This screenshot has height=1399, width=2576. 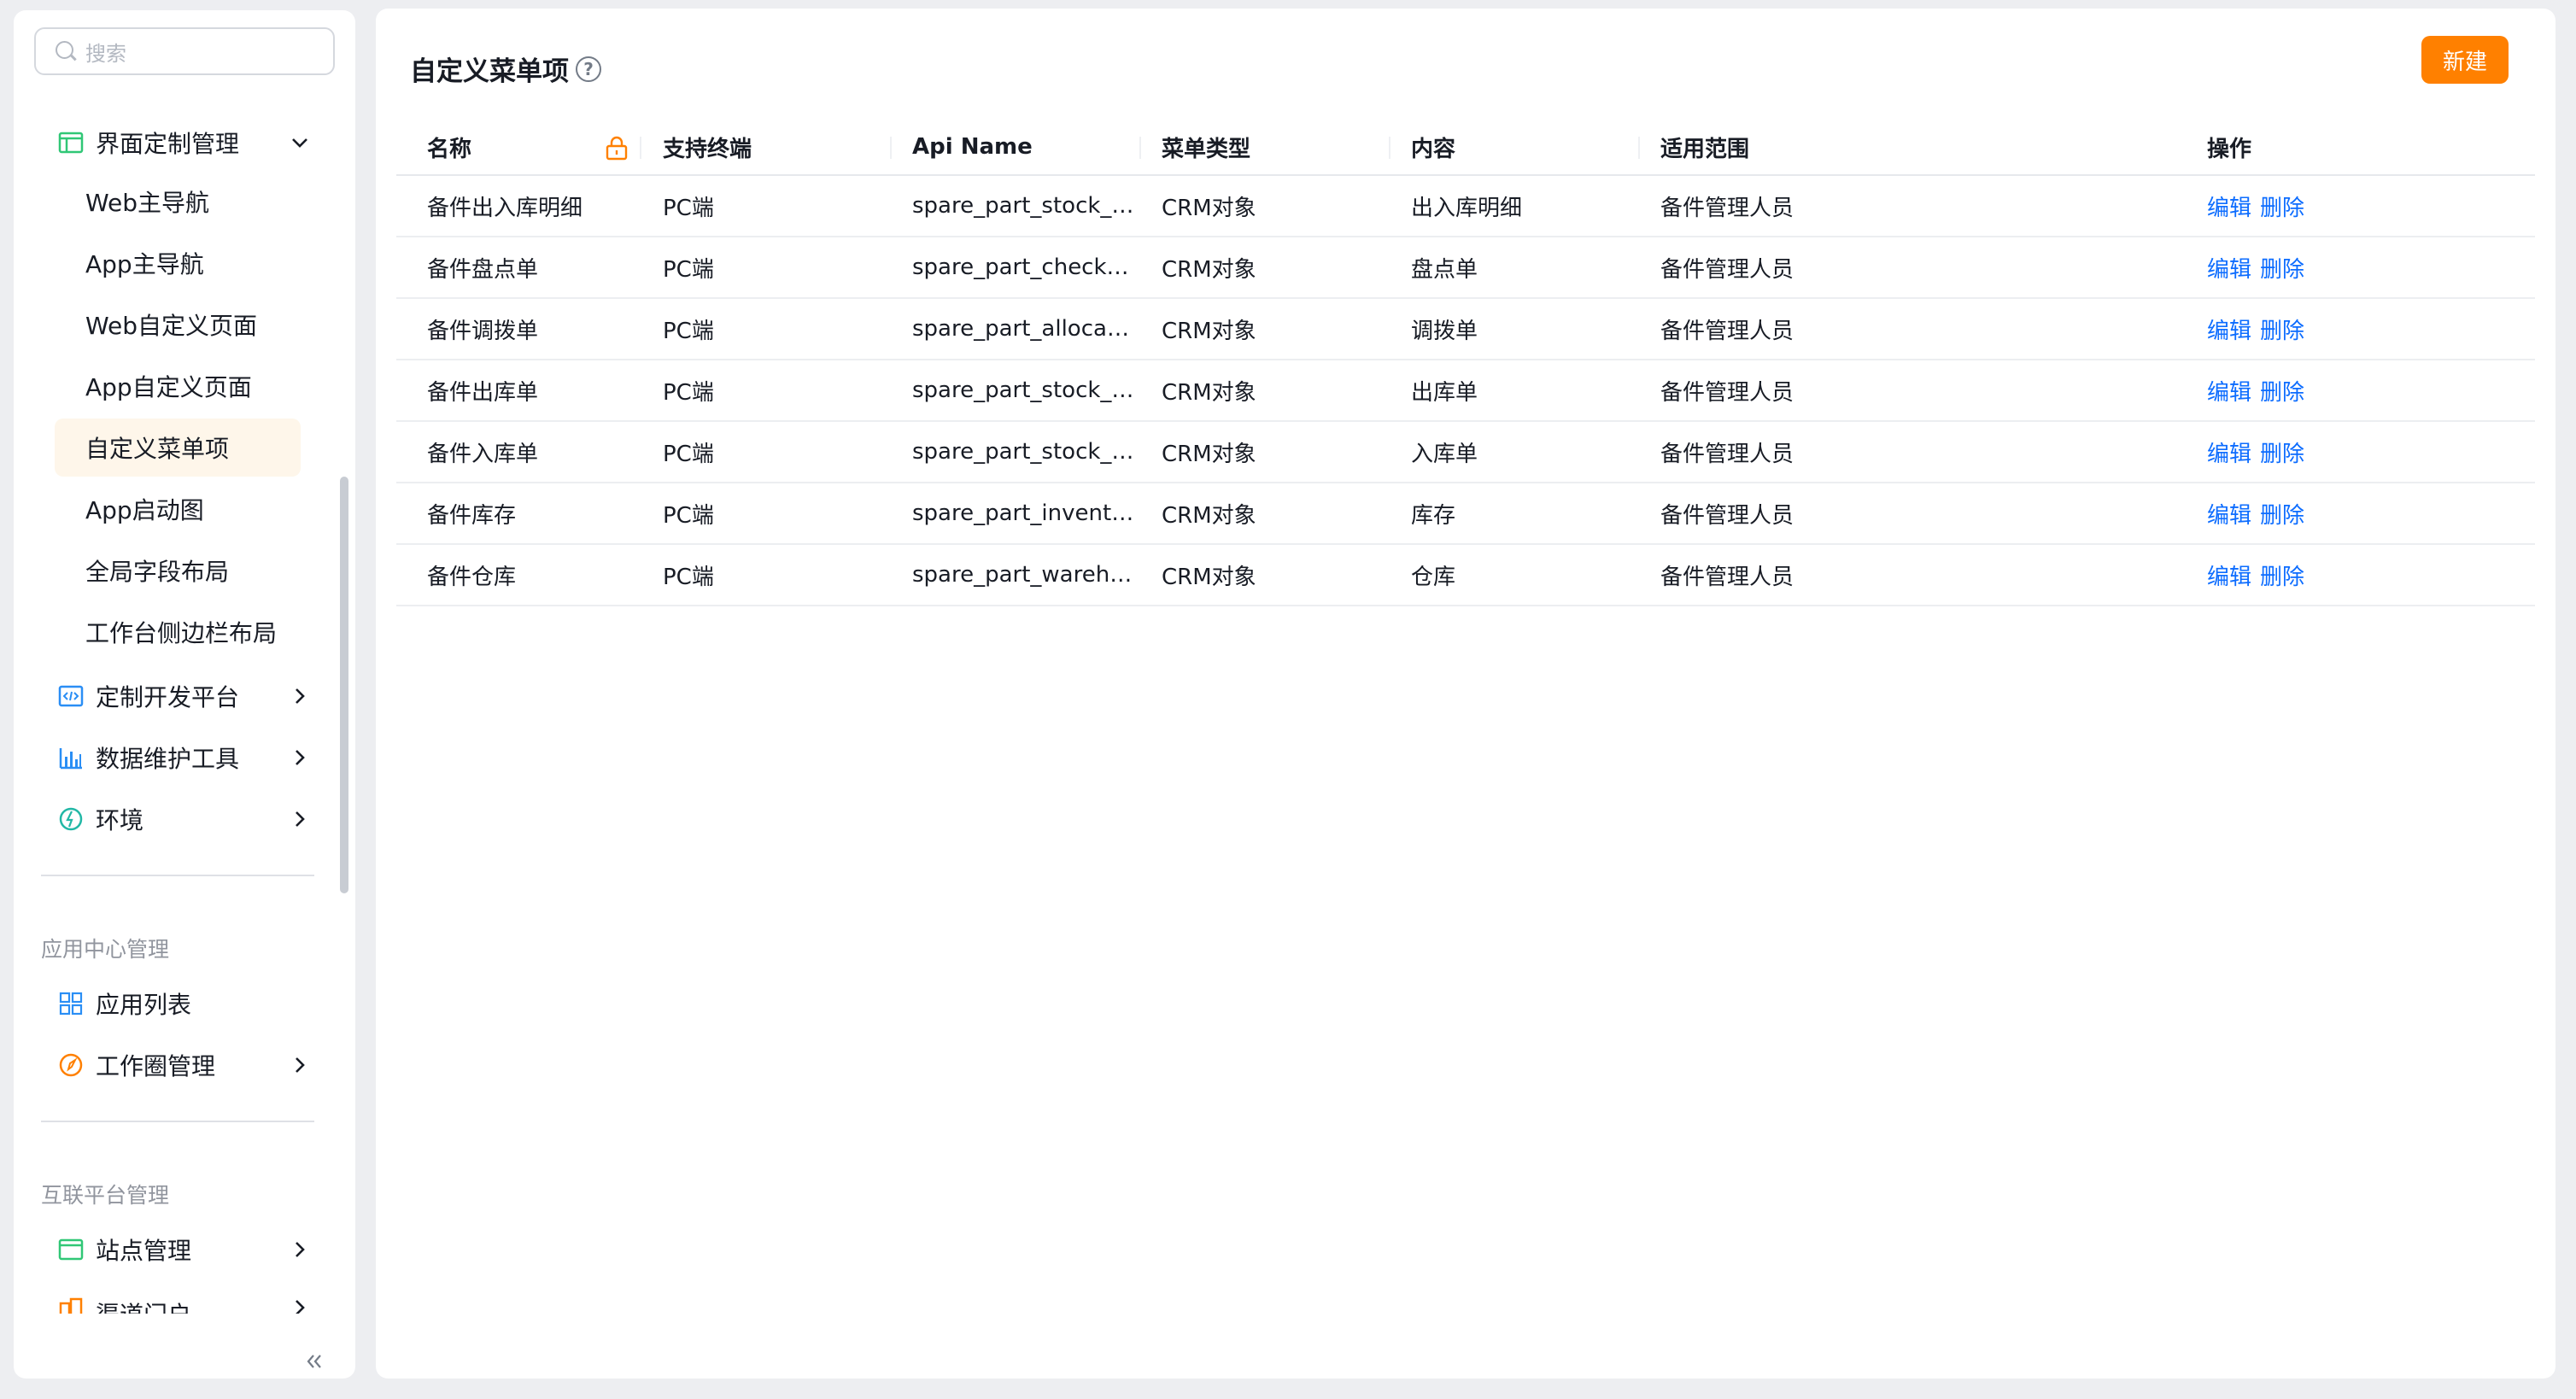 I want to click on sidebar-item-web-custom-page: Web自定义页面, so click(x=178, y=325).